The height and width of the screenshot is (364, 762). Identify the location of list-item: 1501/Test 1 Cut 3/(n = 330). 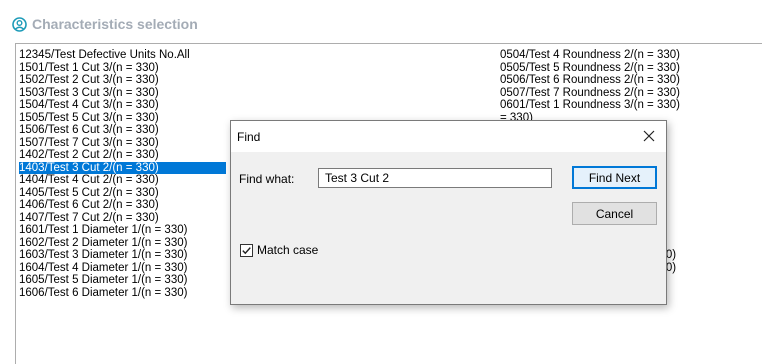
(122, 68).